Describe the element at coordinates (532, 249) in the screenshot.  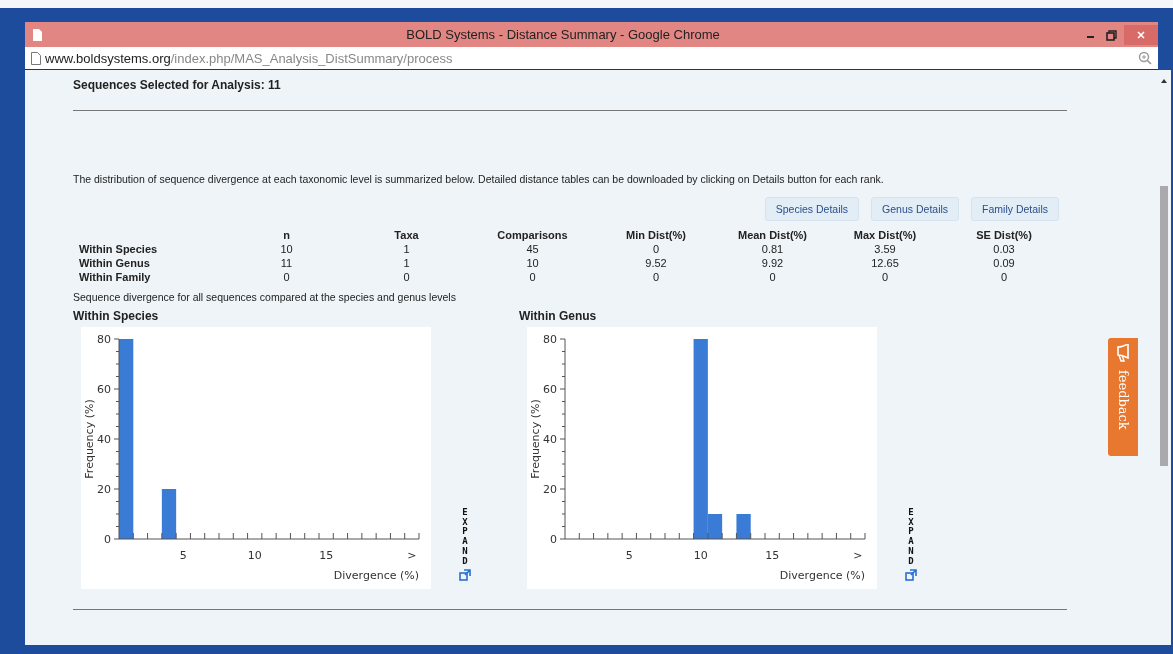
I see `table-cell-text: 45` at that location.